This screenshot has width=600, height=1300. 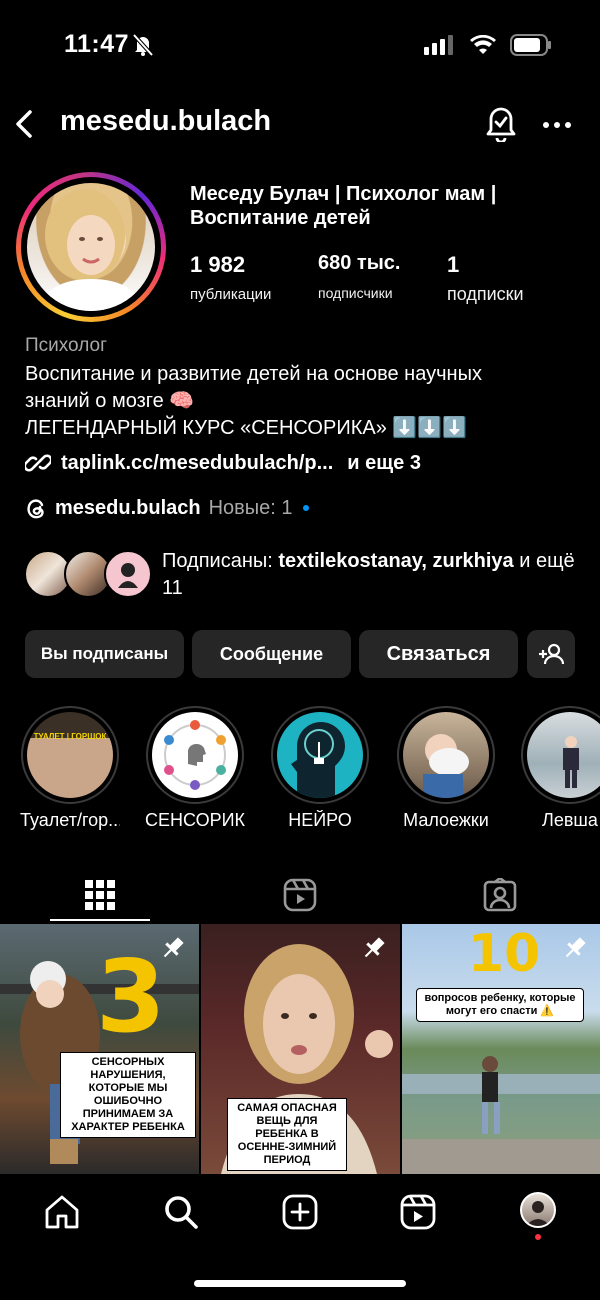 I want to click on highlight-sensorika: СЕНСОРИКА, so click(x=195, y=768).